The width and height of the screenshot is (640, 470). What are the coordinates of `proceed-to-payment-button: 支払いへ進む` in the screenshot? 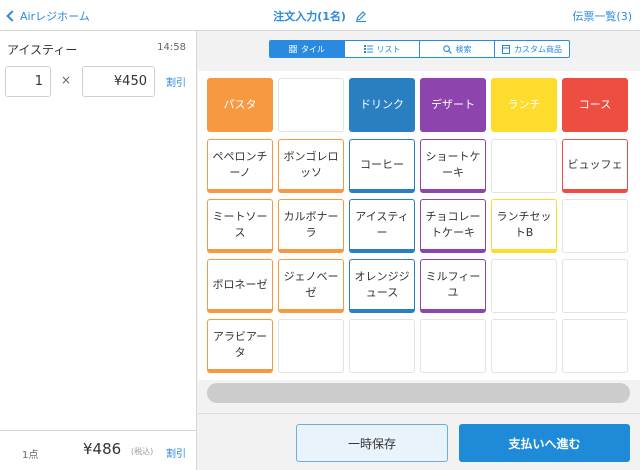 It's located at (544, 443).